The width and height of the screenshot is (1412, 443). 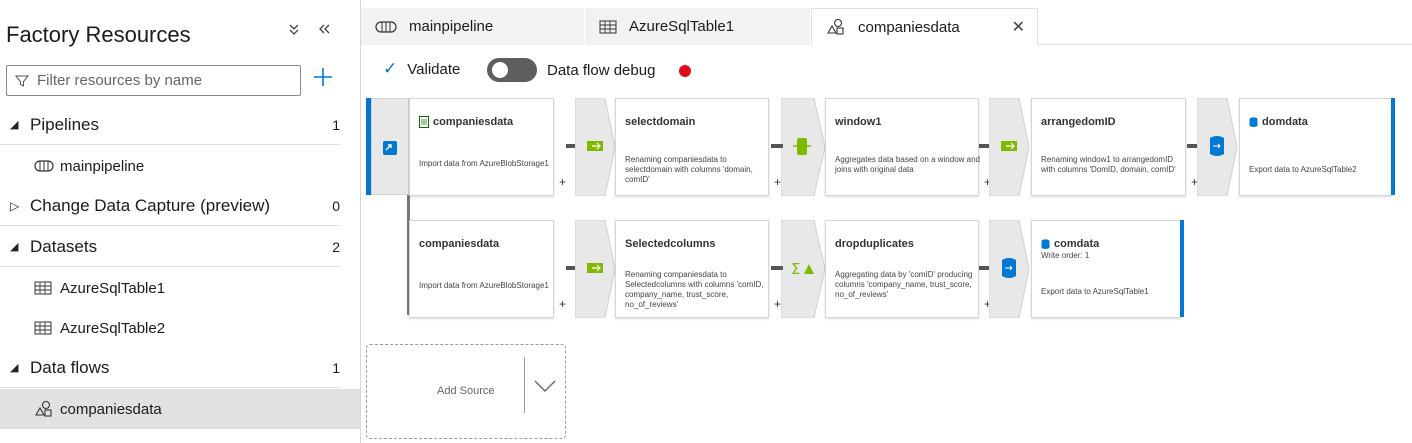 I want to click on node-description: Export data to AzureSqlTable1, so click(x=1095, y=291).